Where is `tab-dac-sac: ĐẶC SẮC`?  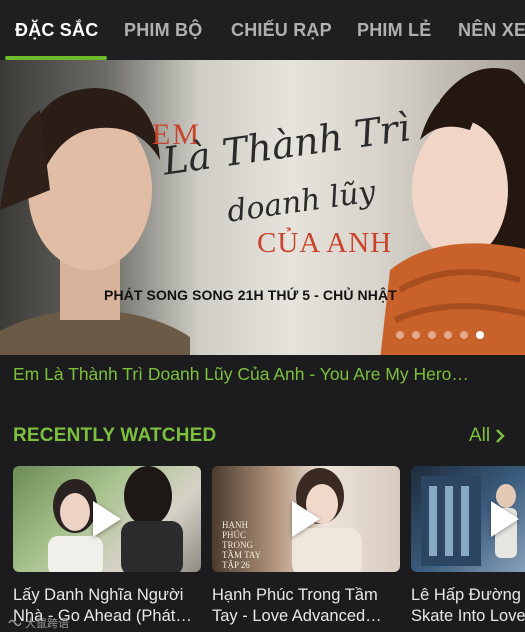
tab-dac-sac: ĐẶC SẮC is located at coordinates (56, 30).